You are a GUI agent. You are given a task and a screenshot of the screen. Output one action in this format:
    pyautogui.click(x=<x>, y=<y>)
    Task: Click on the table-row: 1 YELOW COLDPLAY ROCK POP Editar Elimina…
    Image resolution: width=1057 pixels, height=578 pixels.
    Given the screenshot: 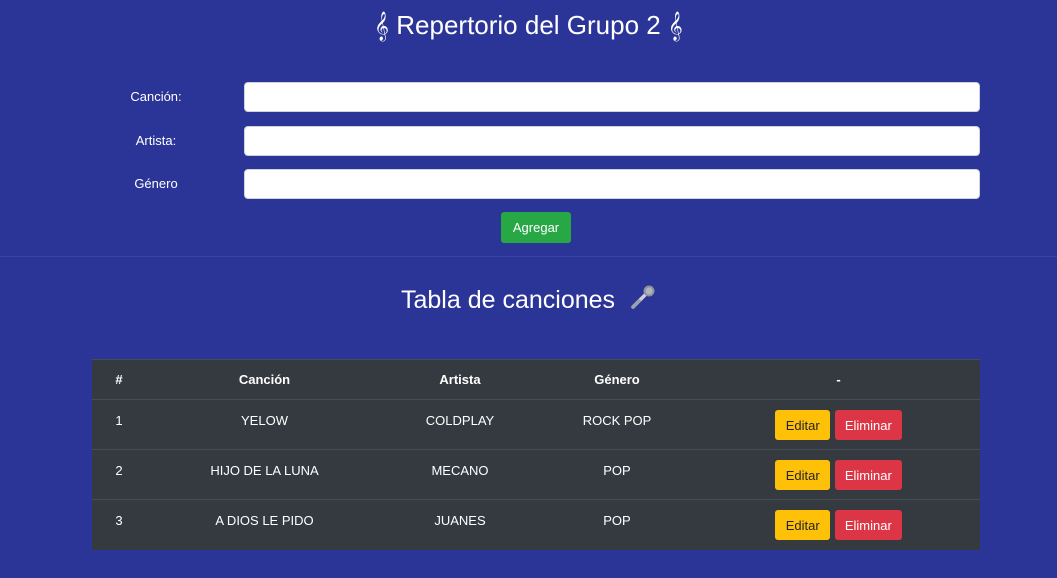 What is the action you would take?
    pyautogui.click(x=536, y=424)
    